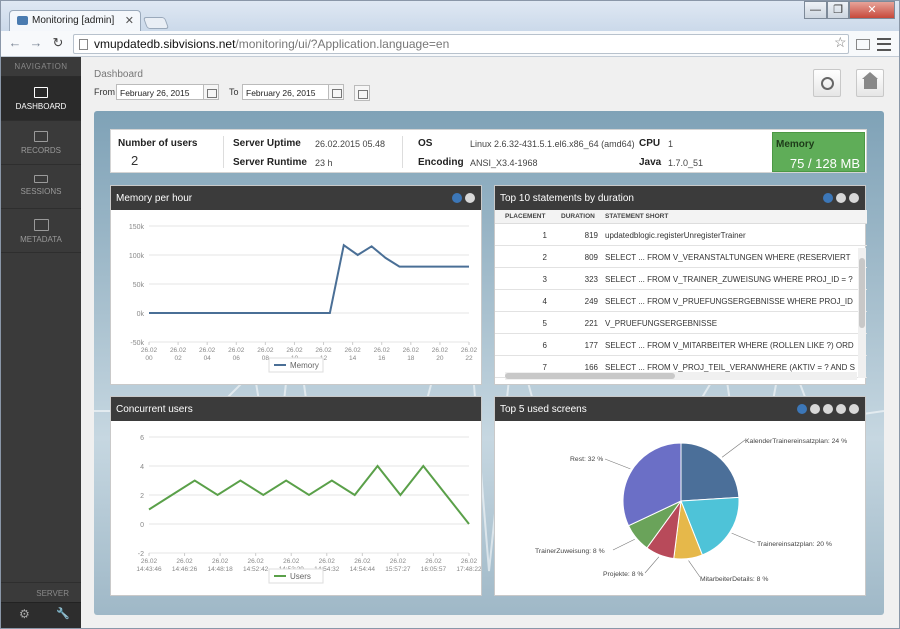  What do you see at coordinates (160, 92) in the screenshot?
I see `from-date-input: February 26, 2015` at bounding box center [160, 92].